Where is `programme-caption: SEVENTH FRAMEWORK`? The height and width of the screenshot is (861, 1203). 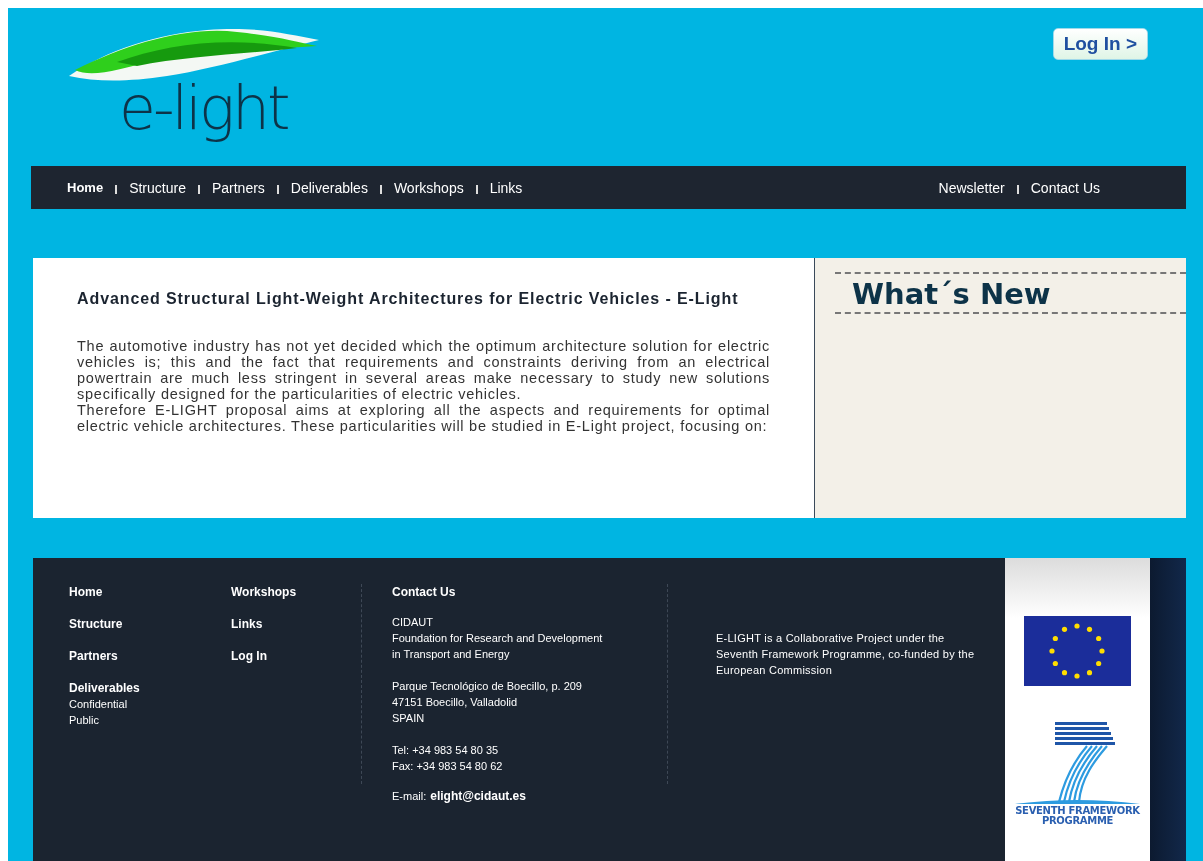 programme-caption: SEVENTH FRAMEWORK is located at coordinates (1077, 811).